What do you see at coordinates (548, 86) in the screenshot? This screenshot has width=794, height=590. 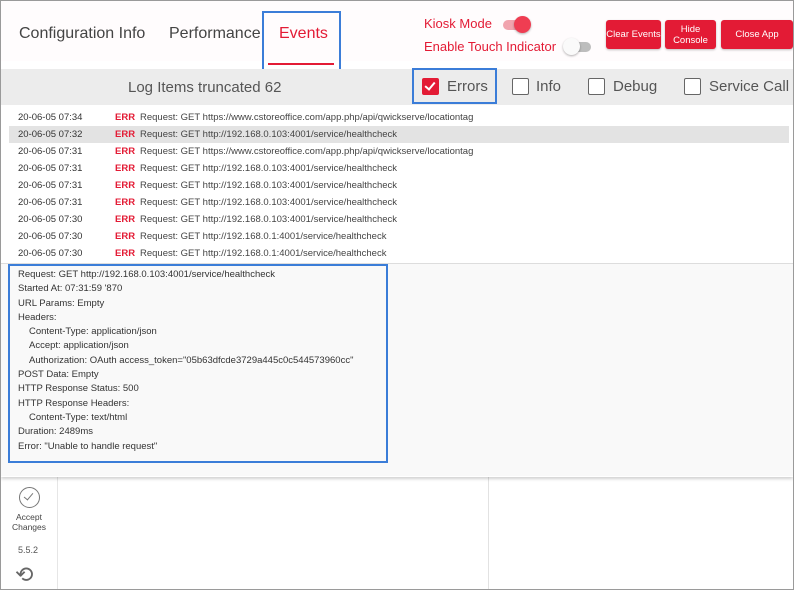 I see `info-label: Info` at bounding box center [548, 86].